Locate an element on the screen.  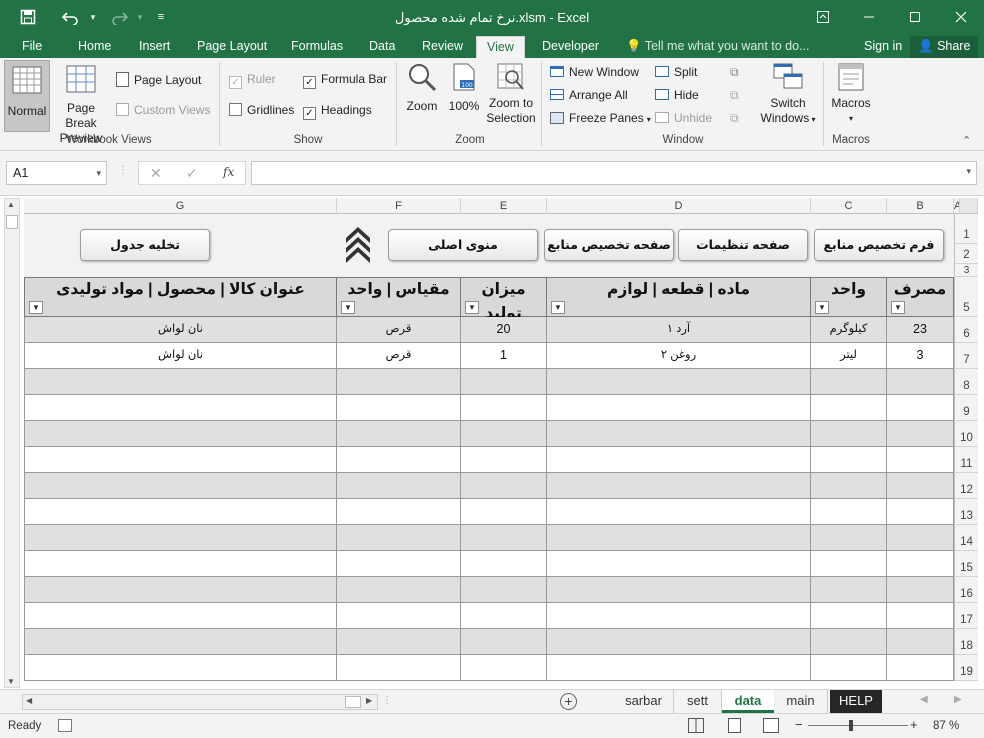
tab-formulas: Formulas is located at coordinates (317, 47).